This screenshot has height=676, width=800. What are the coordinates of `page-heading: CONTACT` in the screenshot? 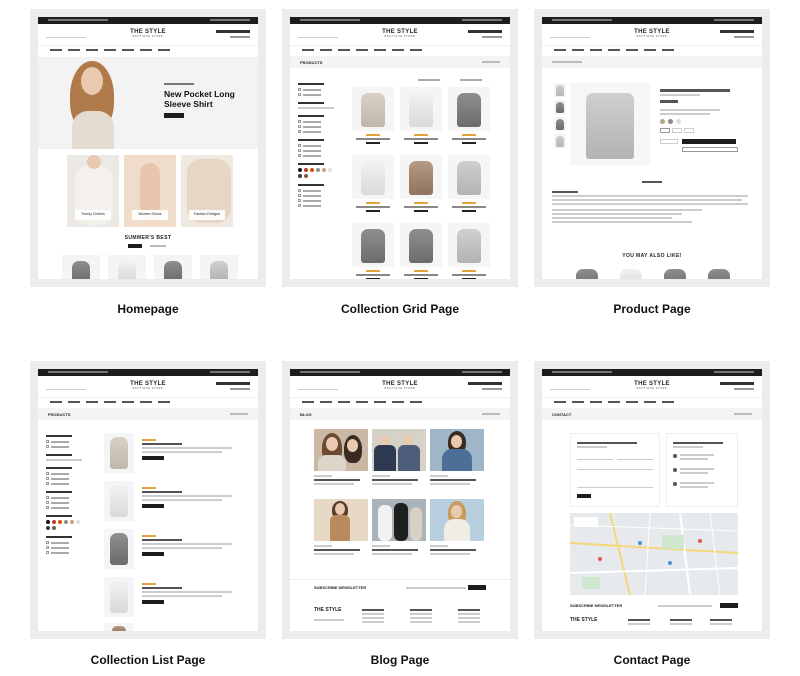 It's located at (562, 414).